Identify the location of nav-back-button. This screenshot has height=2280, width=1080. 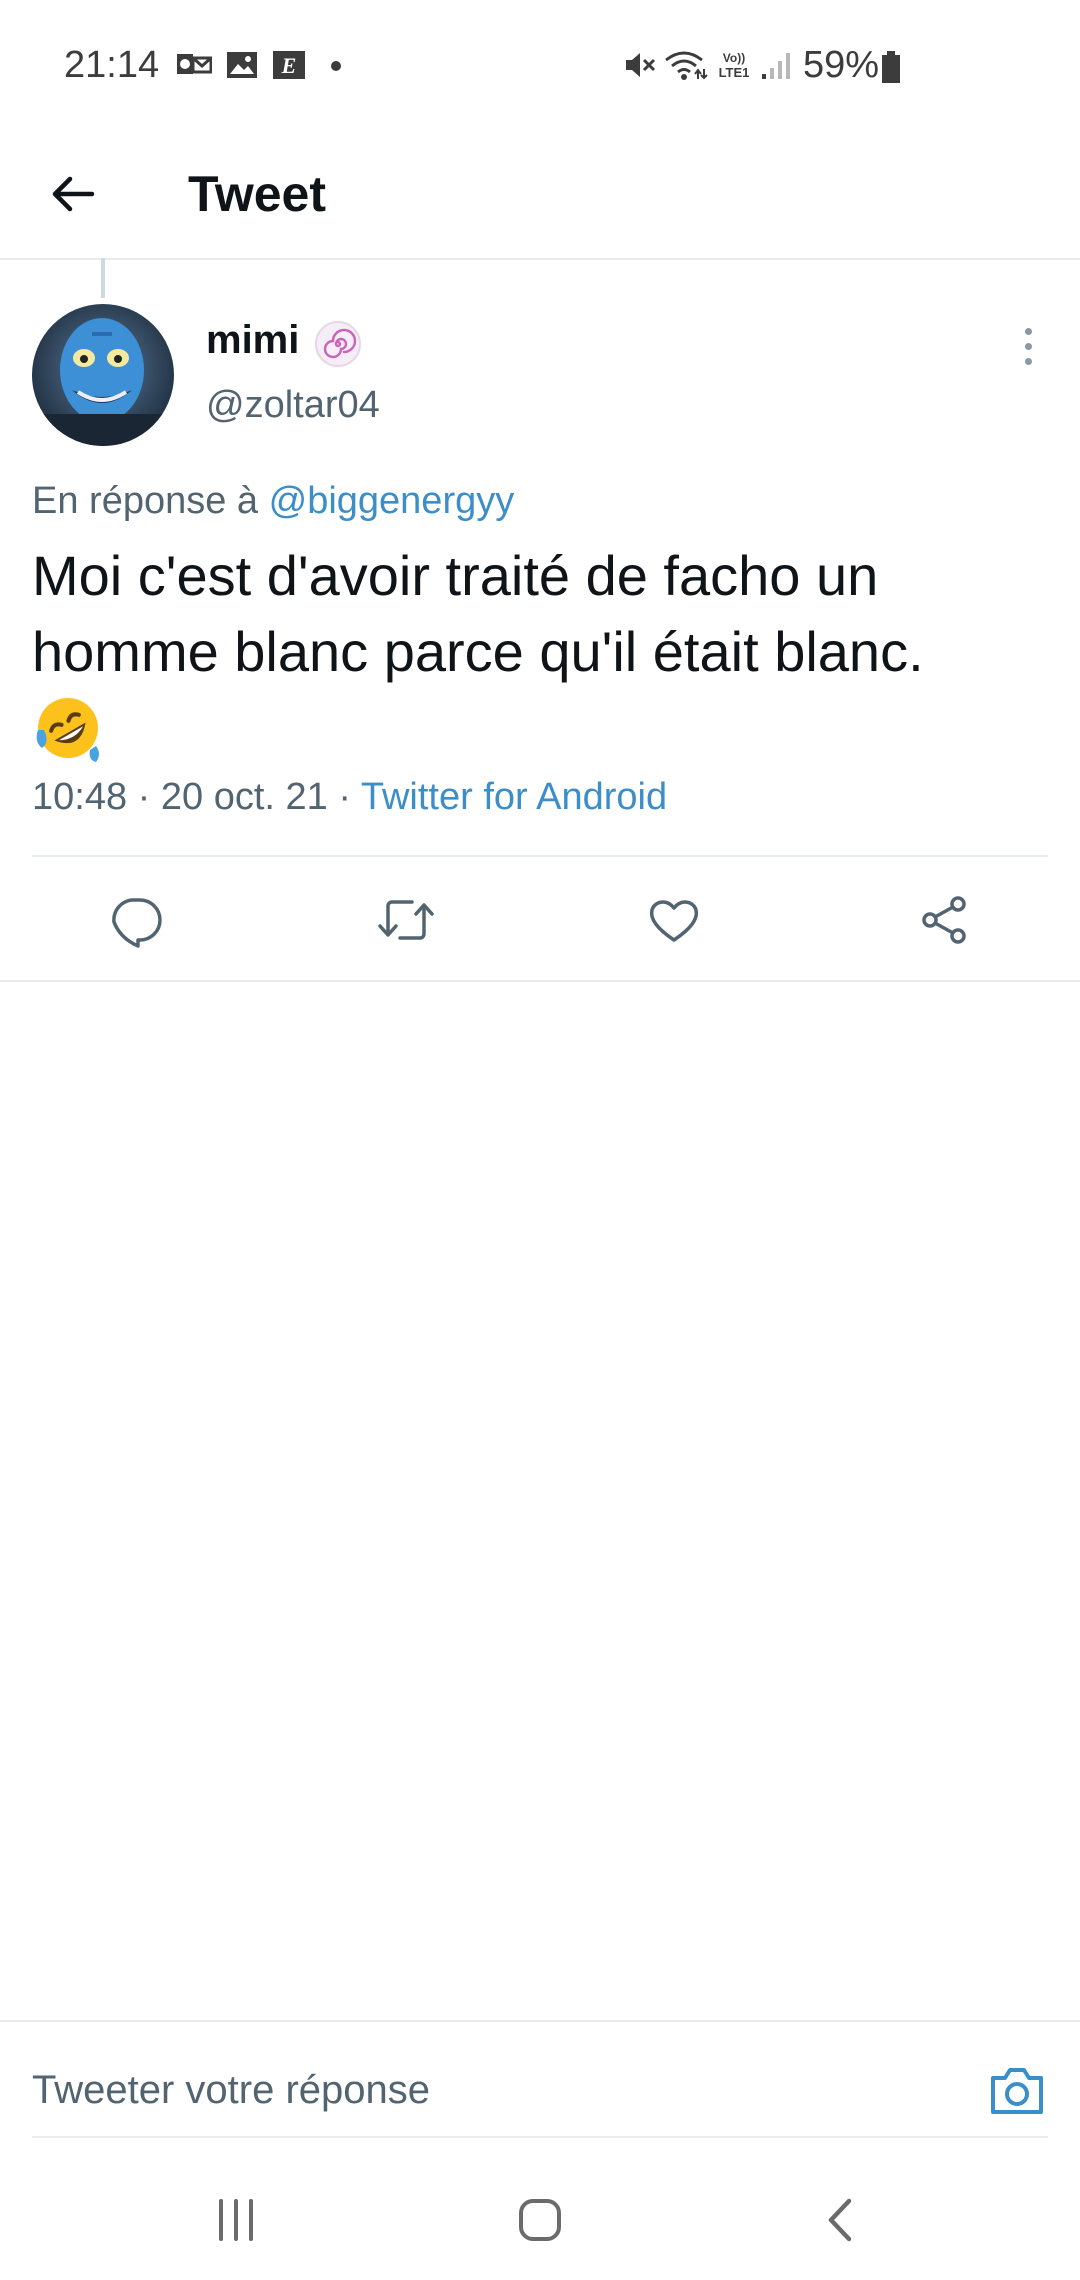
(842, 2220).